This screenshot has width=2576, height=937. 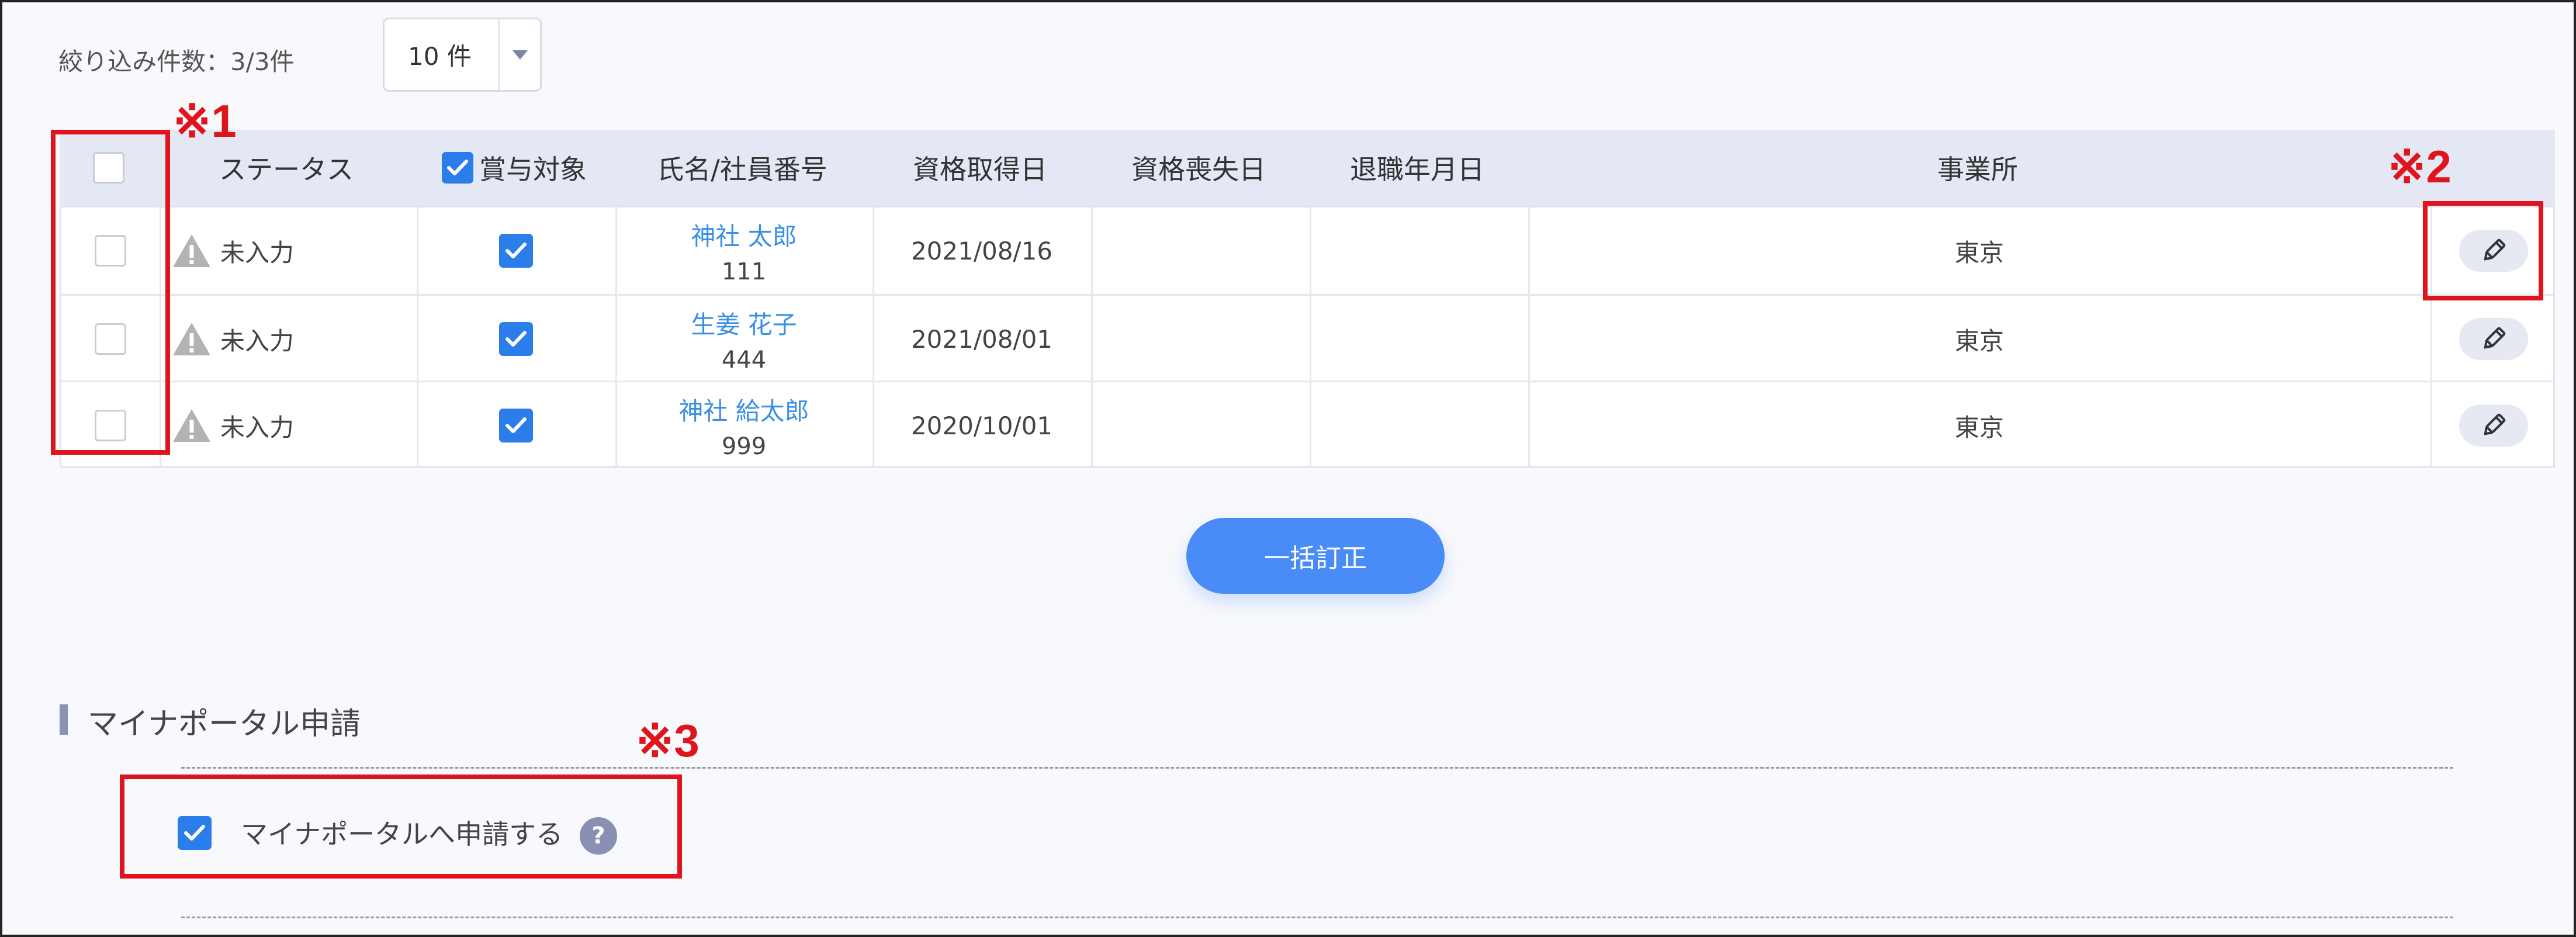 What do you see at coordinates (224, 724) in the screenshot?
I see `section-title: マイナポータル申請` at bounding box center [224, 724].